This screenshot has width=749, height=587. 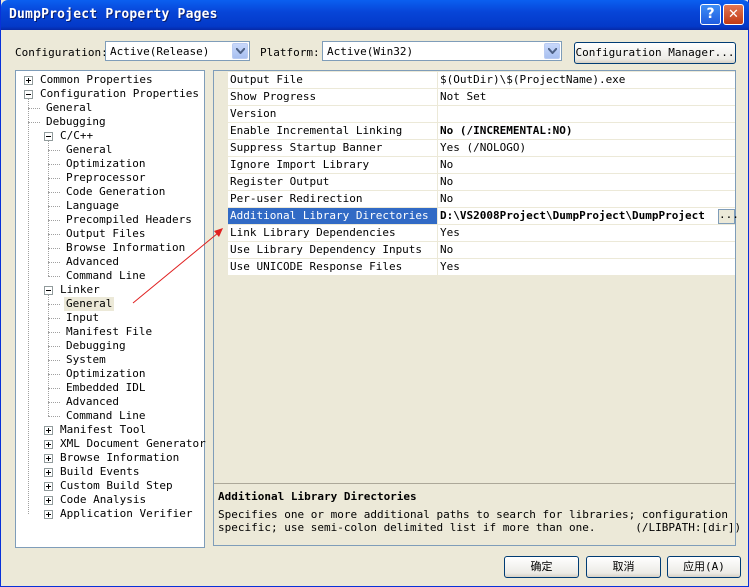 What do you see at coordinates (623, 567) in the screenshot?
I see `cancel-button: 取消` at bounding box center [623, 567].